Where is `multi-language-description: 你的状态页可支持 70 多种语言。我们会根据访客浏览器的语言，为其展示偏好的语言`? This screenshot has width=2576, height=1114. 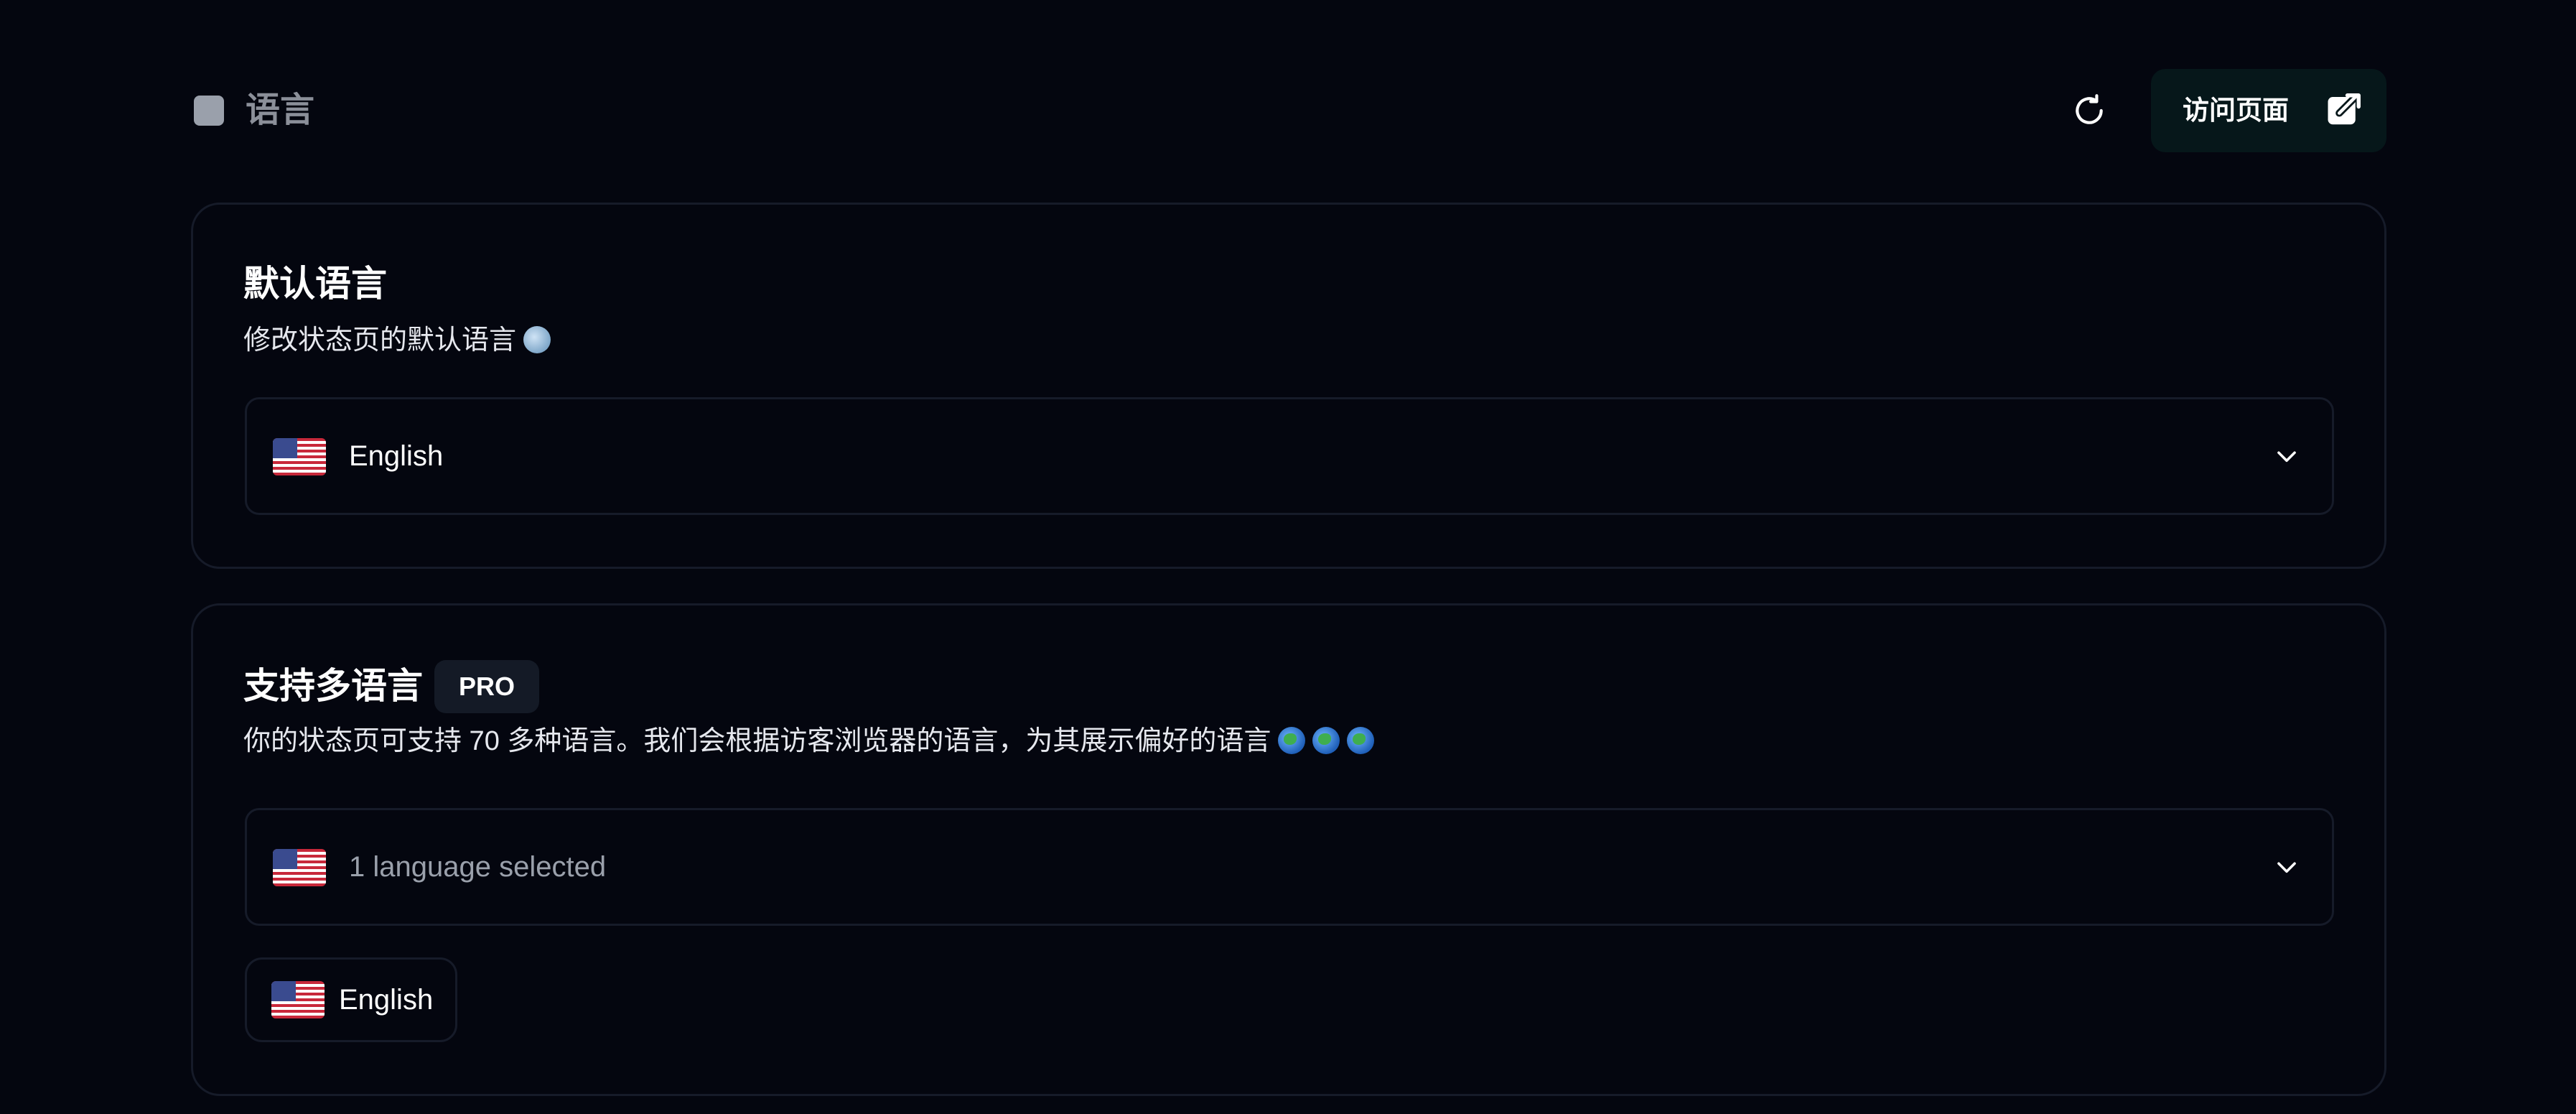
multi-language-description: 你的状态页可支持 70 多种语言。我们会根据访客浏览器的语言，为其展示偏好的语言 is located at coordinates (809, 741).